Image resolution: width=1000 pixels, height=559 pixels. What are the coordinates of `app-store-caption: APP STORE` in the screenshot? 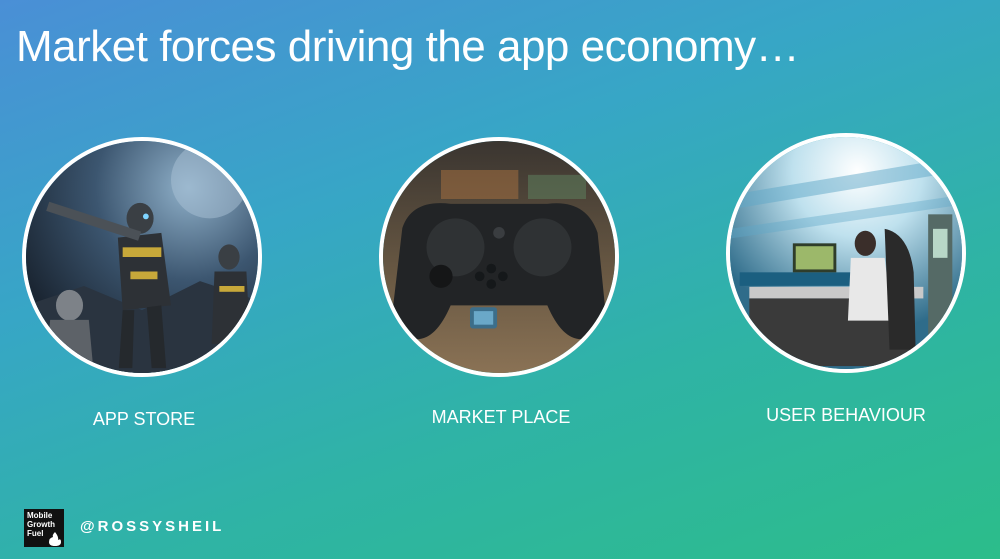 It's located at (144, 419).